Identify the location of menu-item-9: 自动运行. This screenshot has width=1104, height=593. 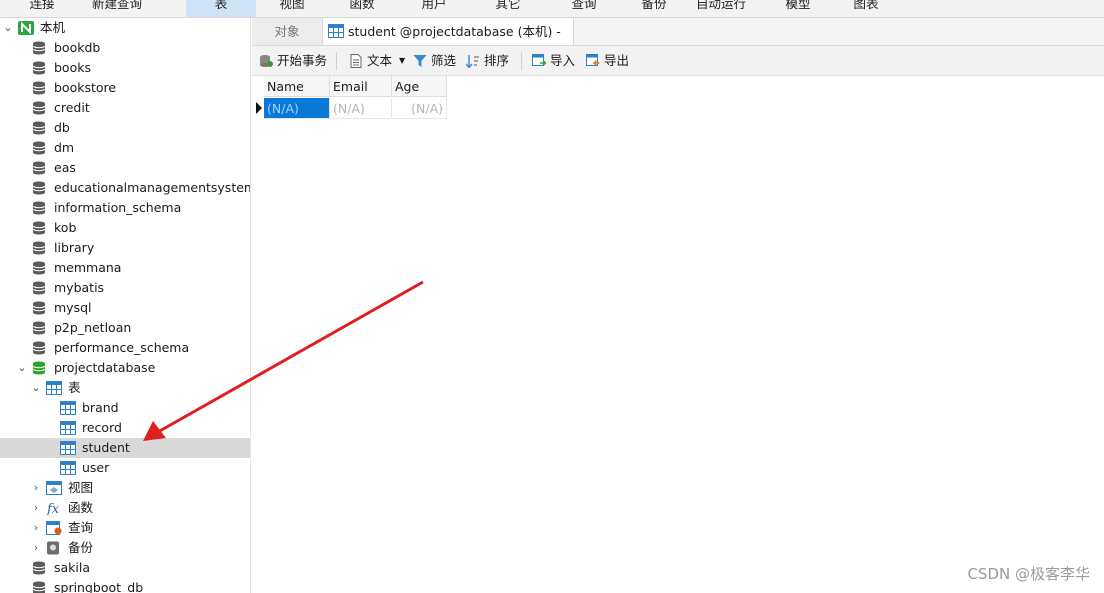
(721, 8).